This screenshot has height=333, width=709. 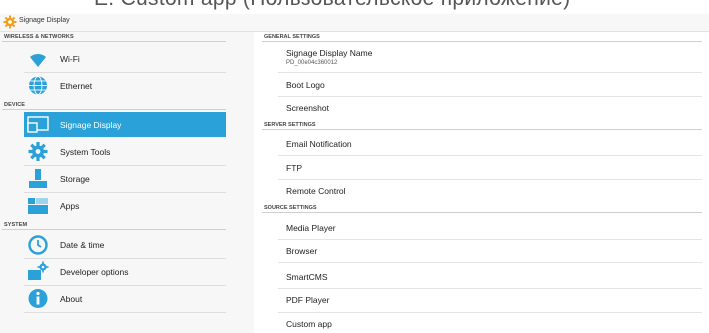 What do you see at coordinates (85, 152) in the screenshot?
I see `sidebar-item-label: System Tools` at bounding box center [85, 152].